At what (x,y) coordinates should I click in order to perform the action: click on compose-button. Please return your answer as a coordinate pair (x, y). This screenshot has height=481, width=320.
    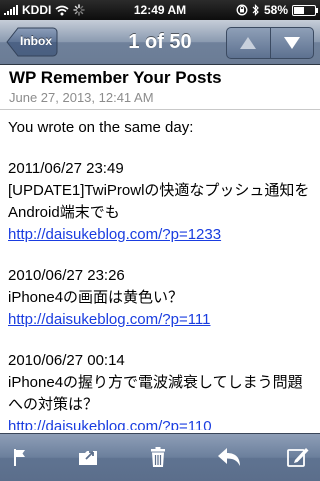
    Looking at the image, I should click on (299, 458).